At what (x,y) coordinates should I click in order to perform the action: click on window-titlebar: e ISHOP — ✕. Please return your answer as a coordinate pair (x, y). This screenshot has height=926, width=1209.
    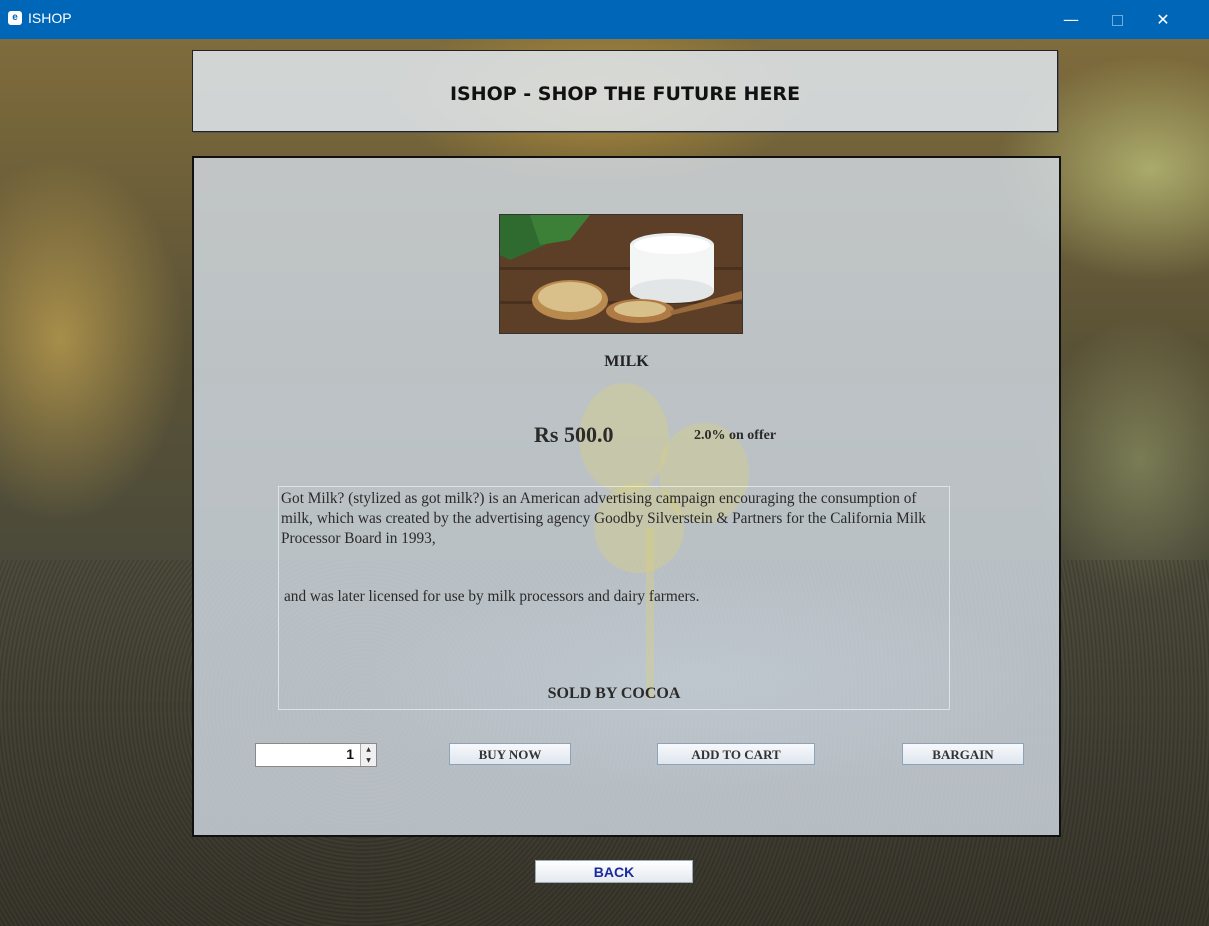
    Looking at the image, I should click on (604, 19).